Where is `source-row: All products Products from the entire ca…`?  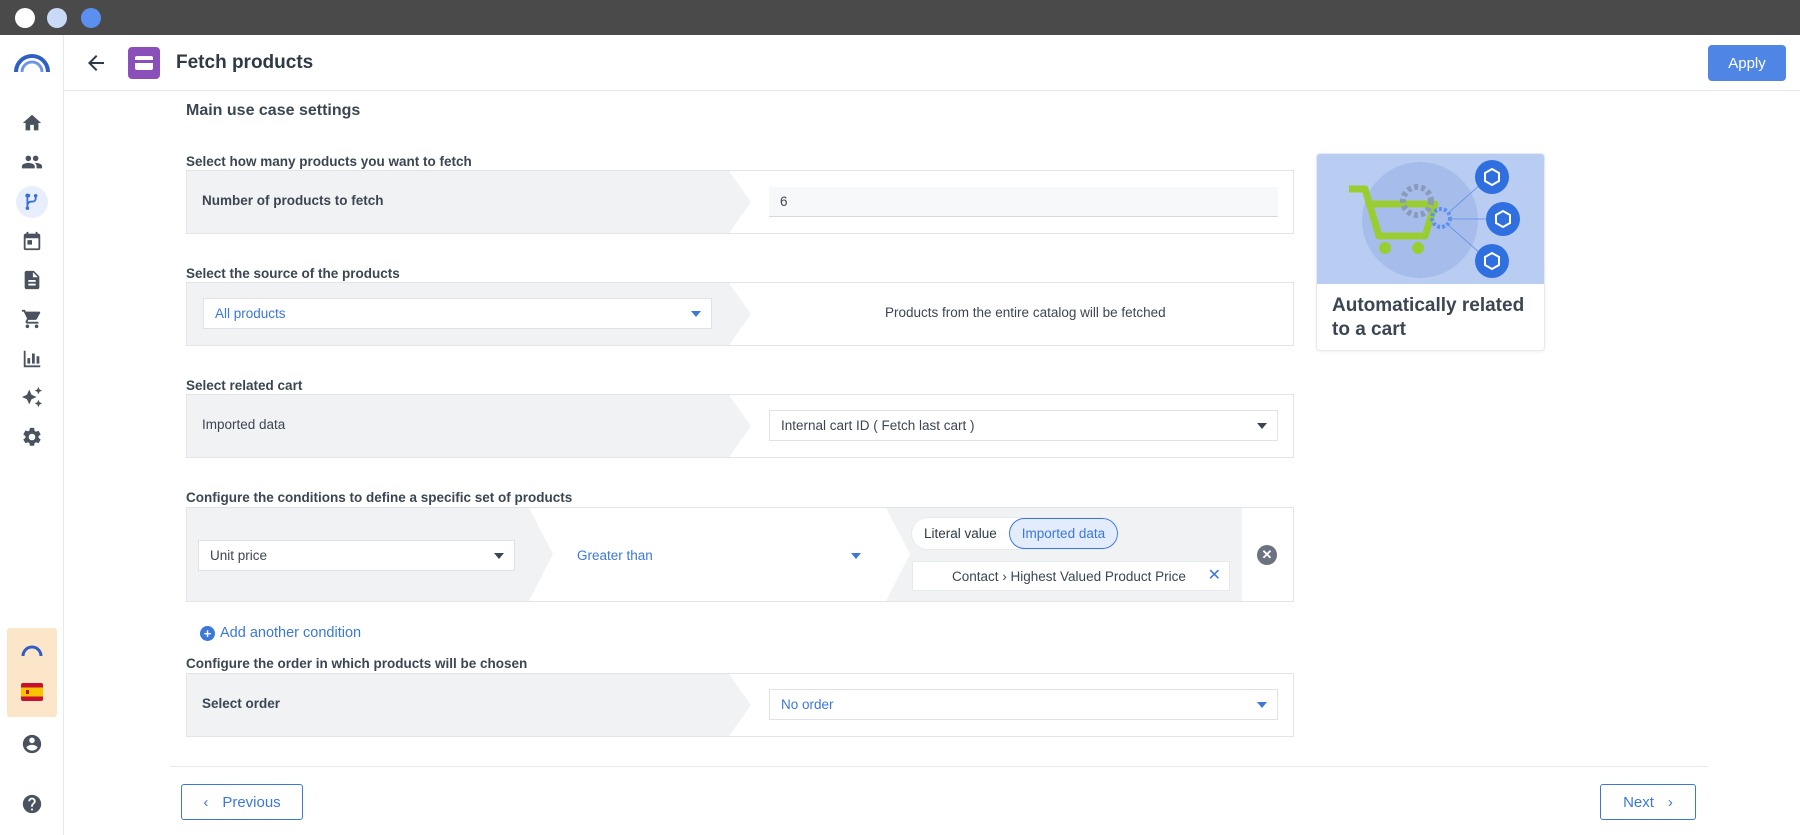
source-row: All products Products from the entire ca… is located at coordinates (740, 314).